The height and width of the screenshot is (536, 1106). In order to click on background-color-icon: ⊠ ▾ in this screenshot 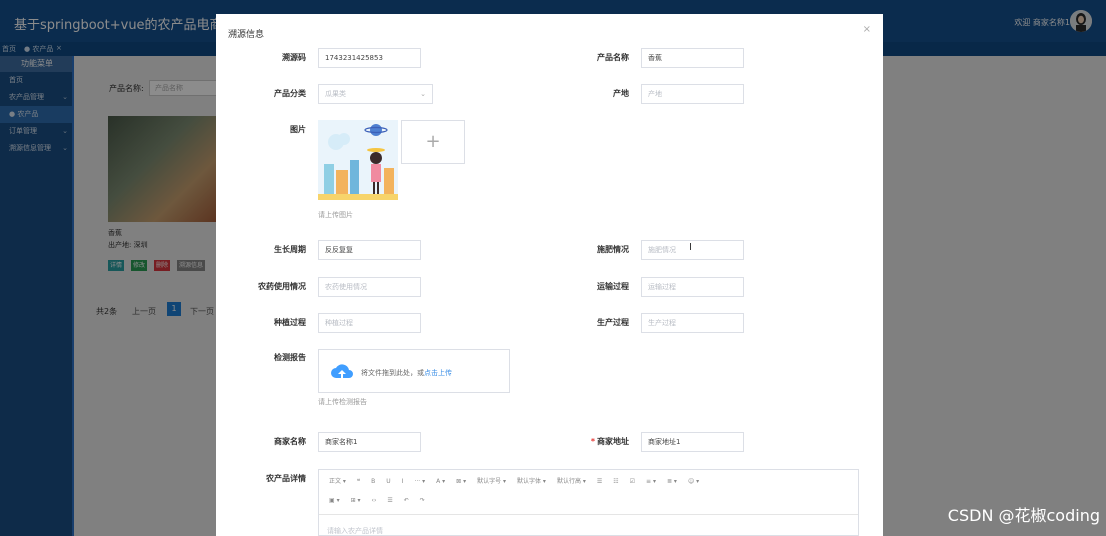, I will do `click(461, 481)`.